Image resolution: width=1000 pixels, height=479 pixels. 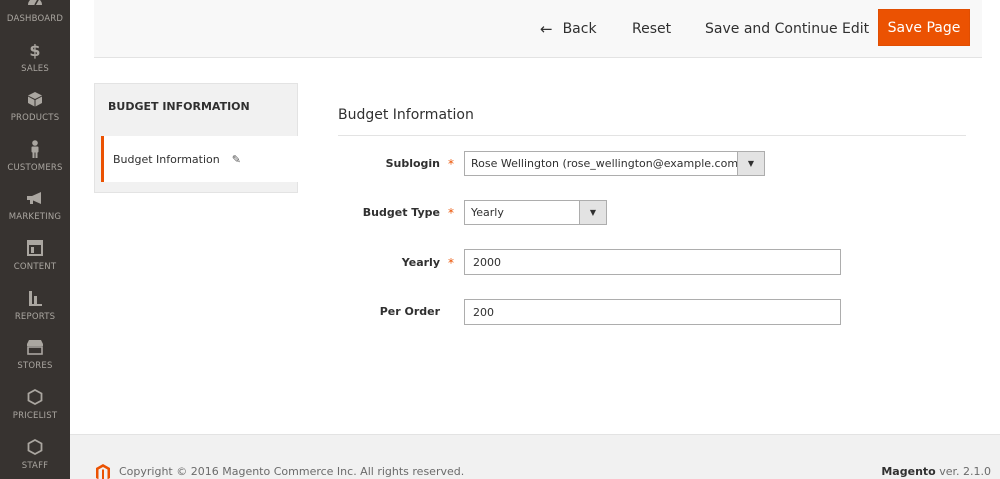 What do you see at coordinates (179, 106) in the screenshot?
I see `tabs-title: BUDGET INFORMATION` at bounding box center [179, 106].